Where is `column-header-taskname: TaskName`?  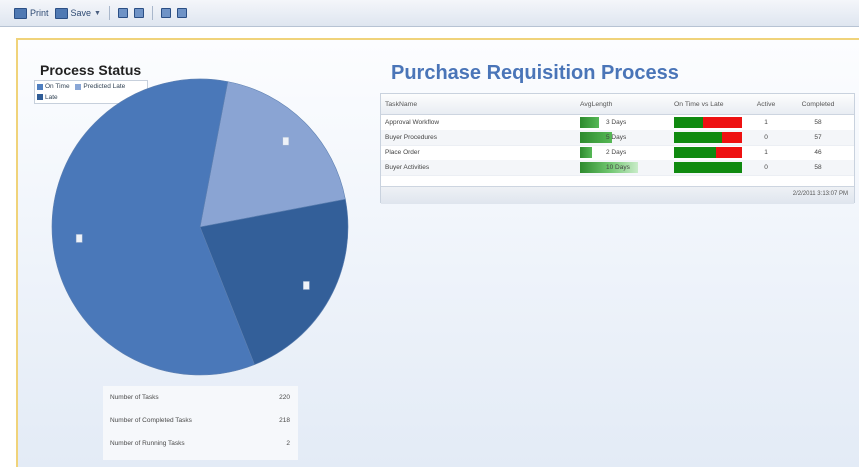 column-header-taskname: TaskName is located at coordinates (480, 104).